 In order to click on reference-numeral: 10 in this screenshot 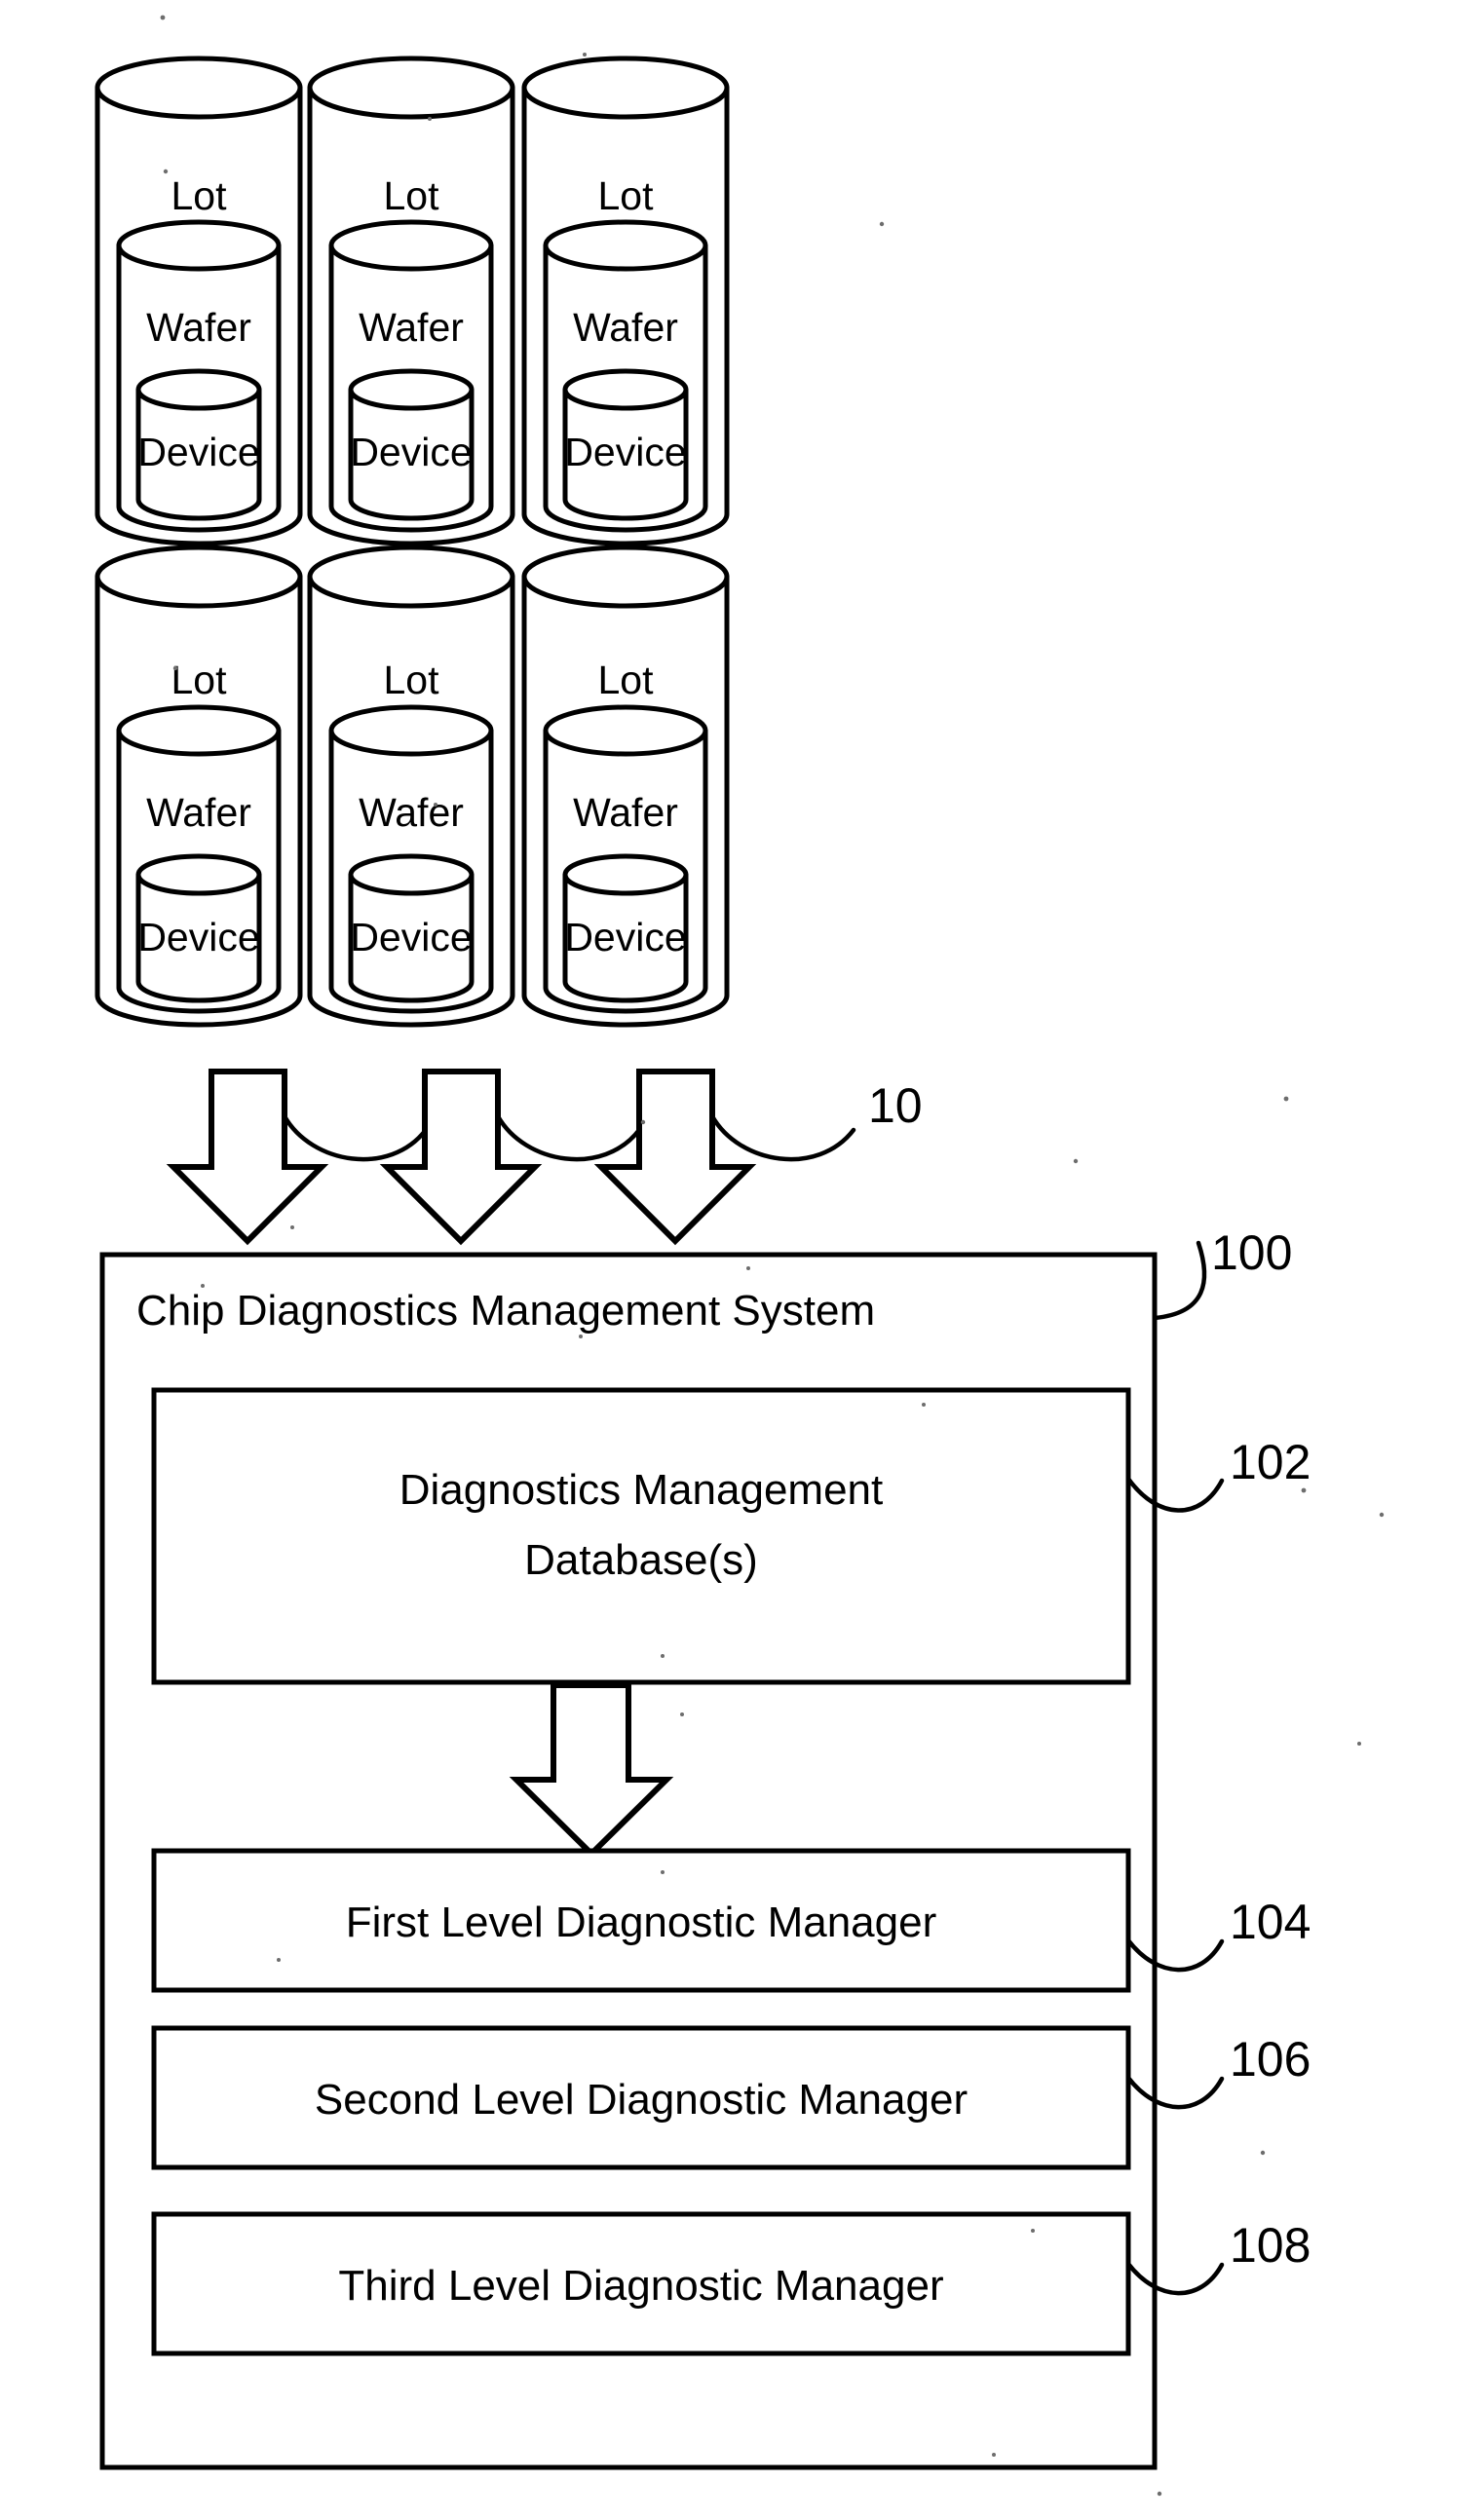, I will do `click(895, 1105)`.